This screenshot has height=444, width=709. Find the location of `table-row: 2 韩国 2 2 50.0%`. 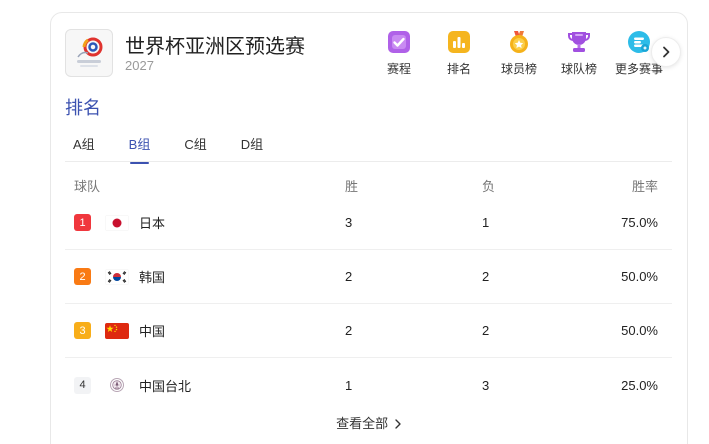

table-row: 2 韩国 2 2 50.0% is located at coordinates (368, 277).